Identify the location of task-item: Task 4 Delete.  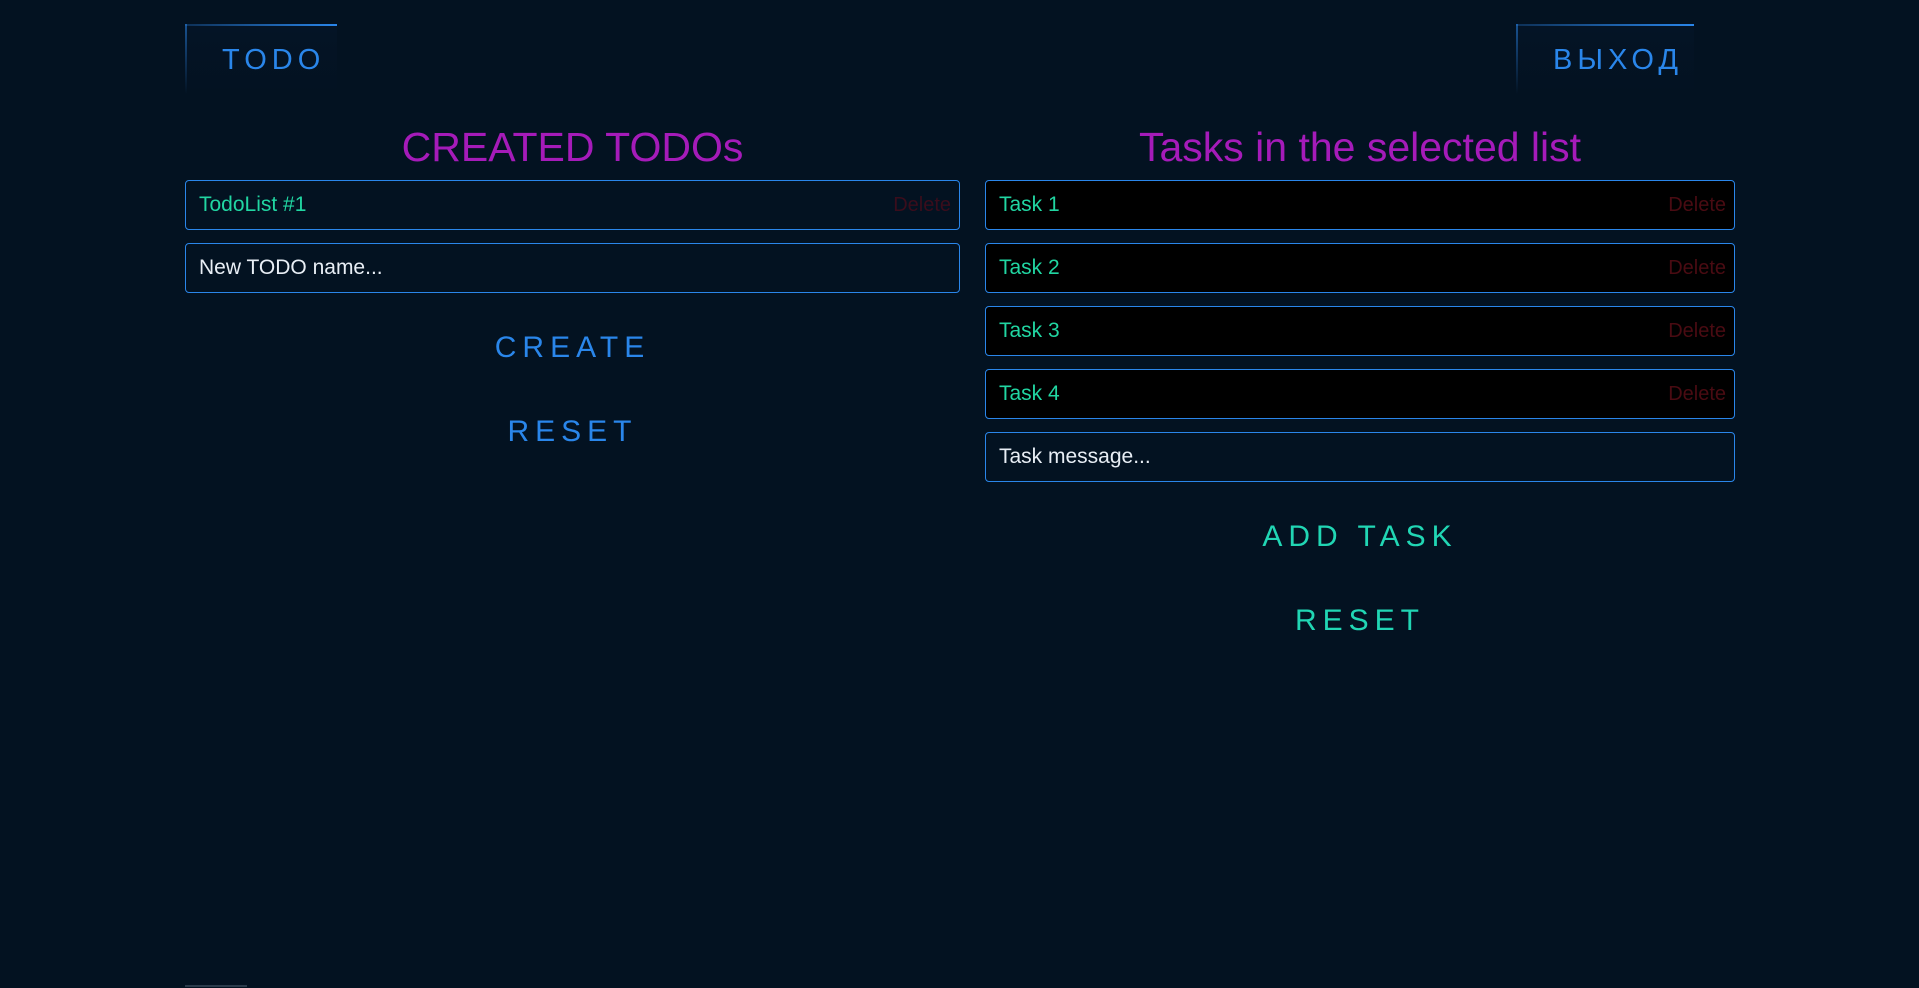
(1360, 394).